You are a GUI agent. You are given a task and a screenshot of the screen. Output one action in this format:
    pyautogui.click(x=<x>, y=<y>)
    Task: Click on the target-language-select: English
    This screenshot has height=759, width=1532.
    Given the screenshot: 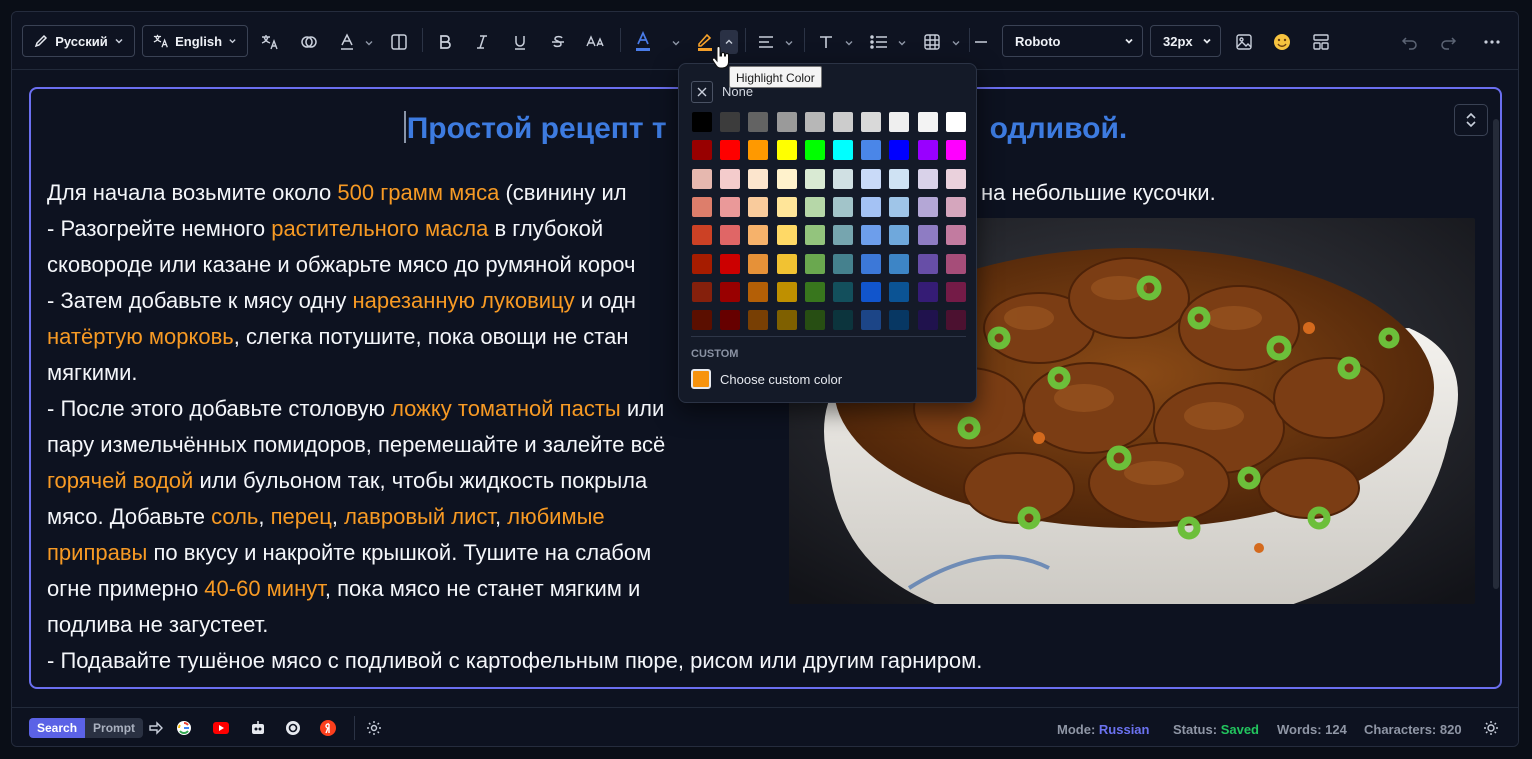 What is the action you would take?
    pyautogui.click(x=195, y=41)
    